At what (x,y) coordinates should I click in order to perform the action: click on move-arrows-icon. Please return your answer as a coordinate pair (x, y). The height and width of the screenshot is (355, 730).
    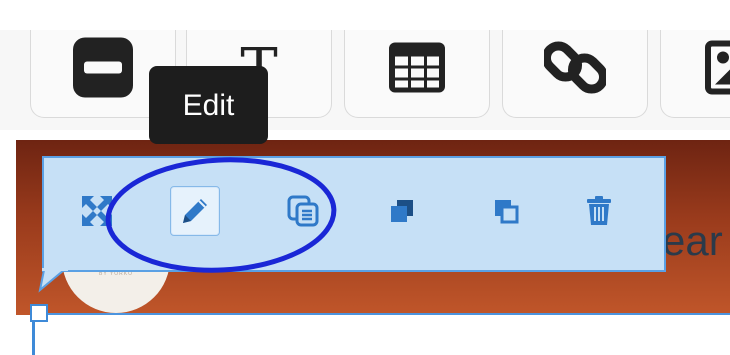
    Looking at the image, I should click on (97, 211).